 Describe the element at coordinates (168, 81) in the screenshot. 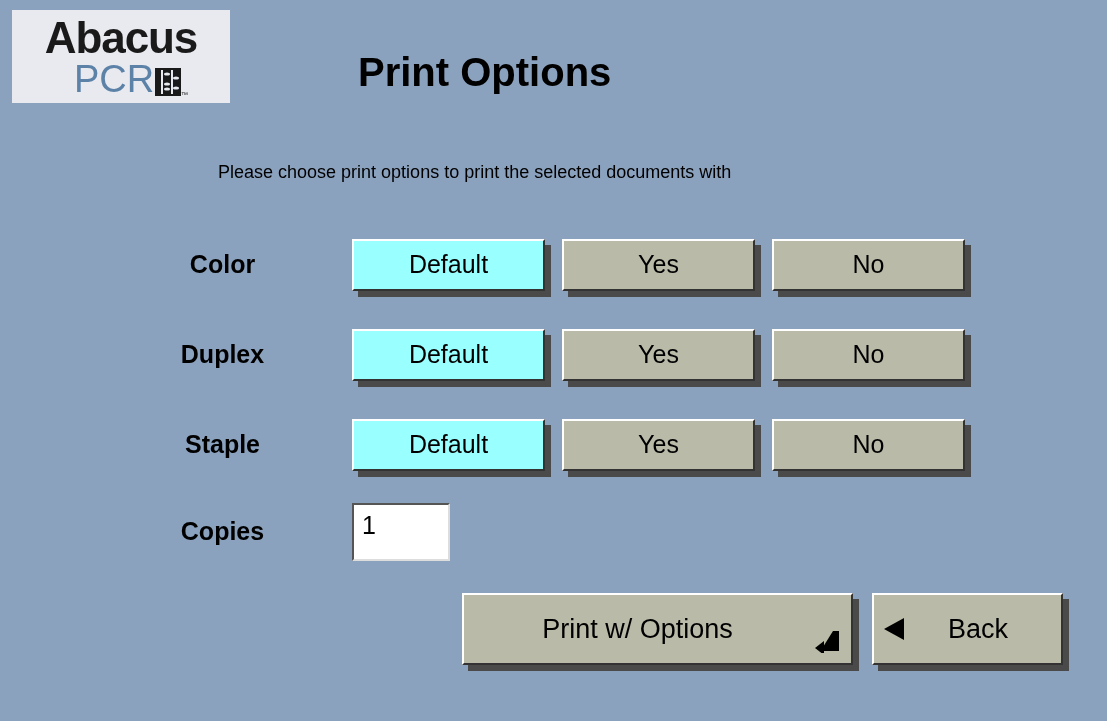

I see `abacus-icon` at that location.